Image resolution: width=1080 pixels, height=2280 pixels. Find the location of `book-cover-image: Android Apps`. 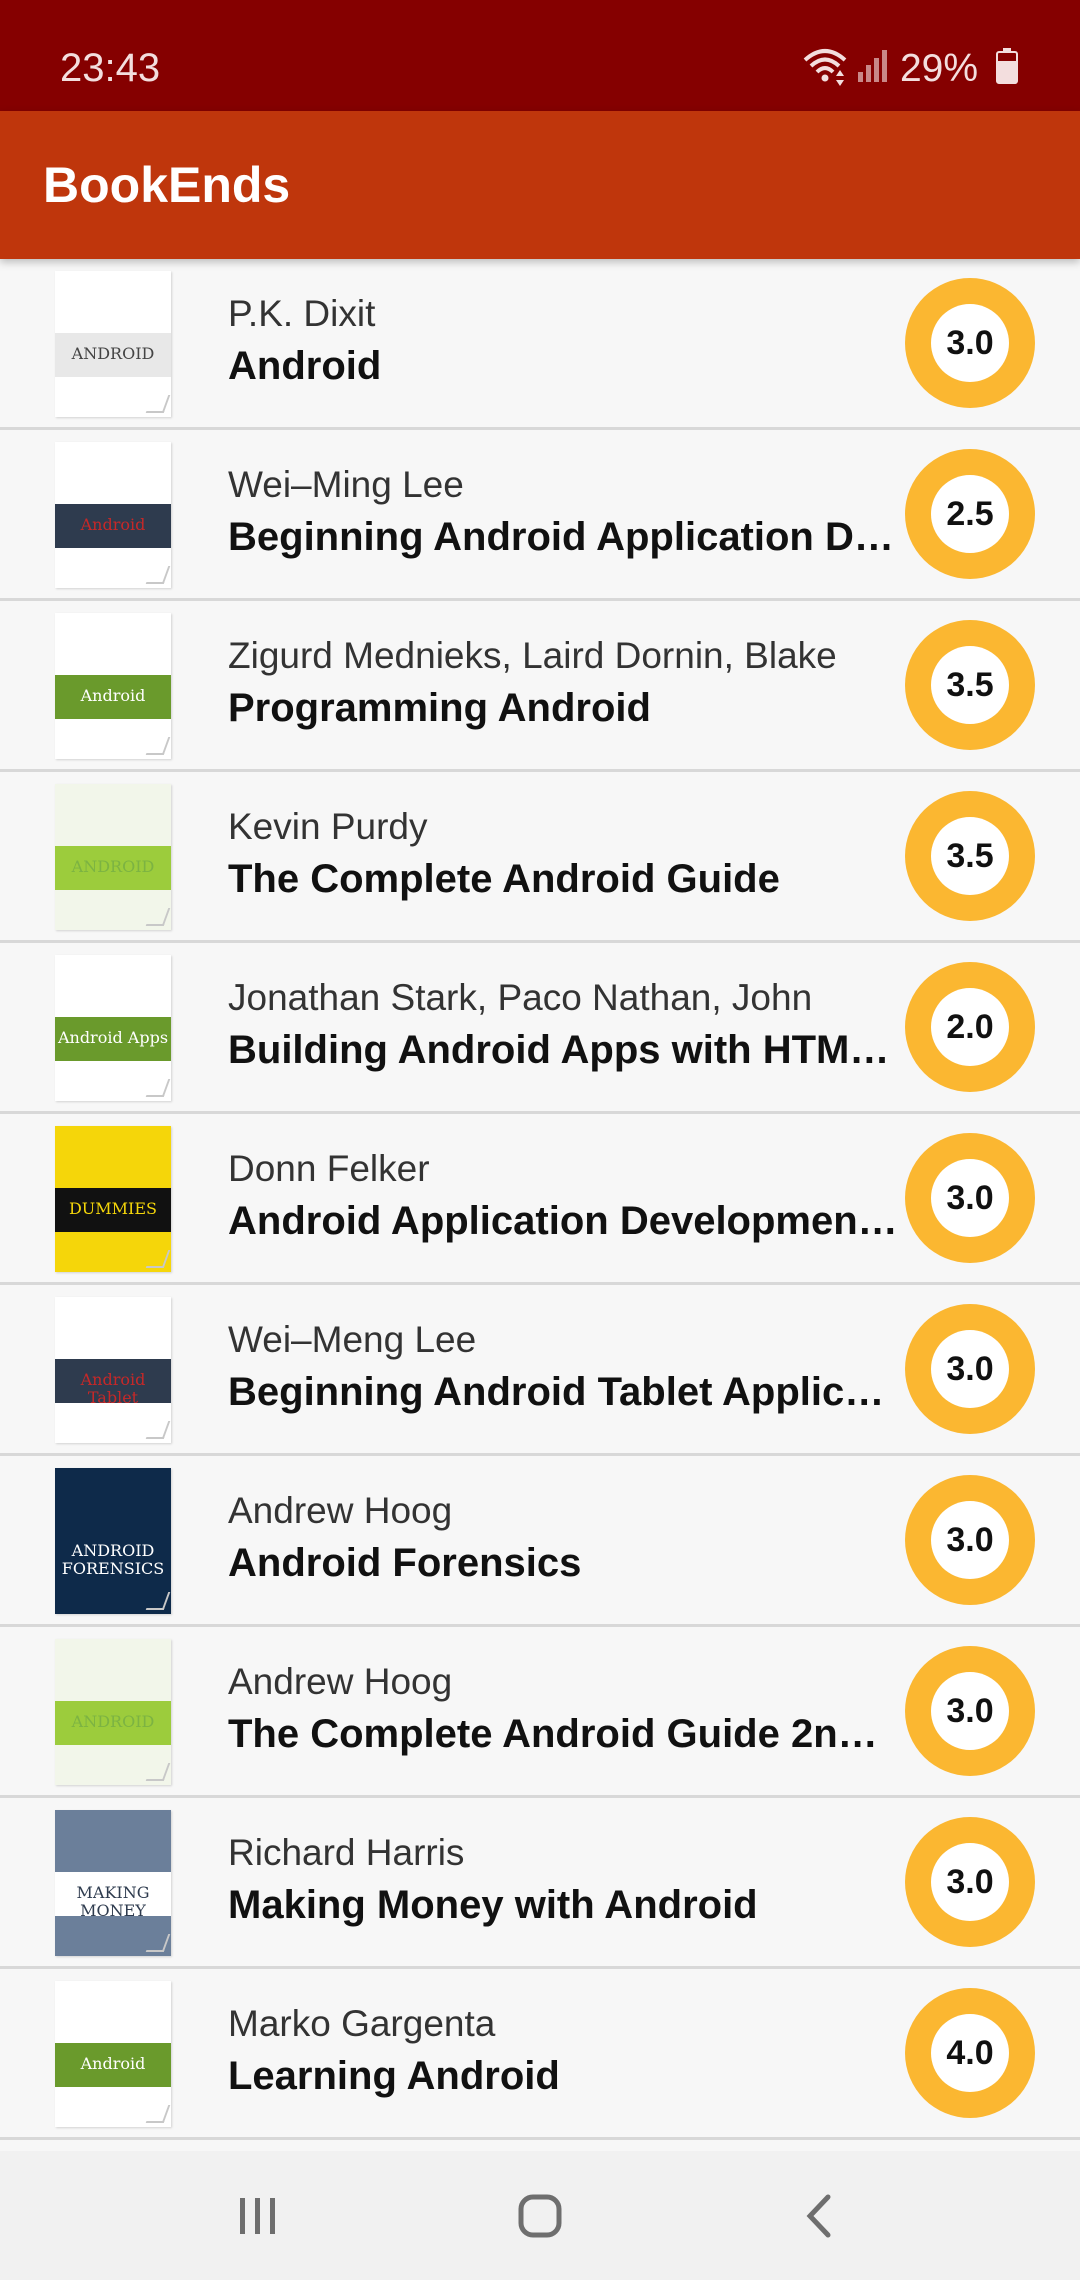

book-cover-image: Android Apps is located at coordinates (113, 1028).